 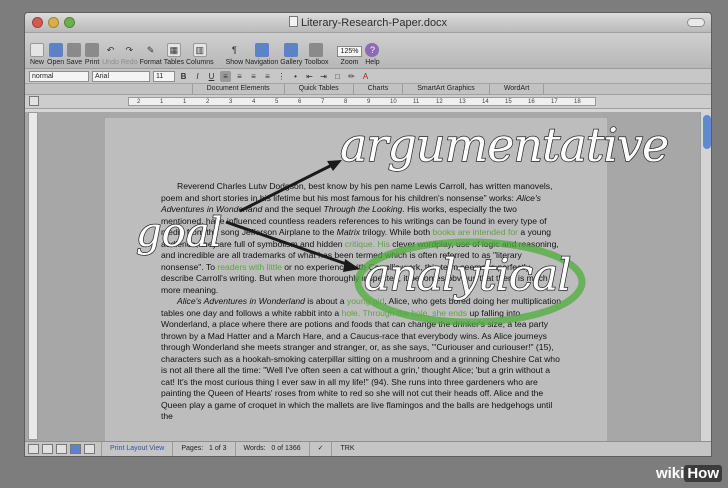 I want to click on draft-view-button, so click(x=33, y=449).